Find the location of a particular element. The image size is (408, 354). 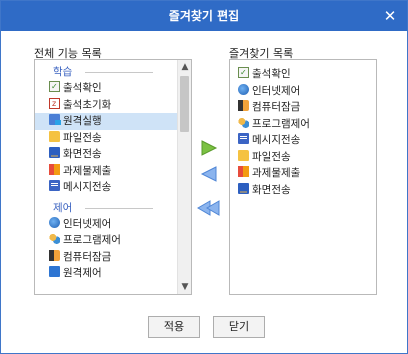

double-arrow-left-icon is located at coordinates (208, 208).